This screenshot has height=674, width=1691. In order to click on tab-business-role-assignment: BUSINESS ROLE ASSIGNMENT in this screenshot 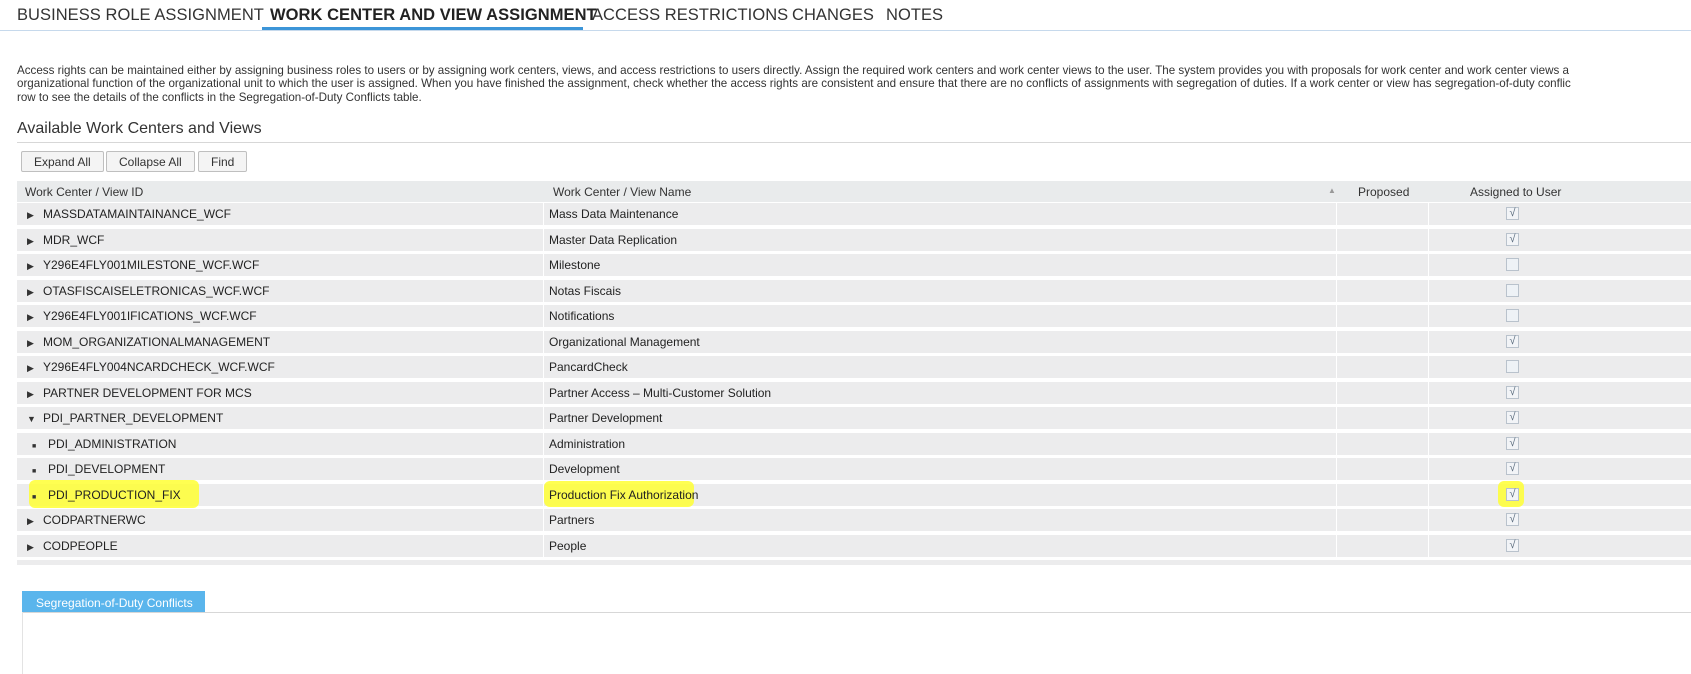, I will do `click(140, 15)`.